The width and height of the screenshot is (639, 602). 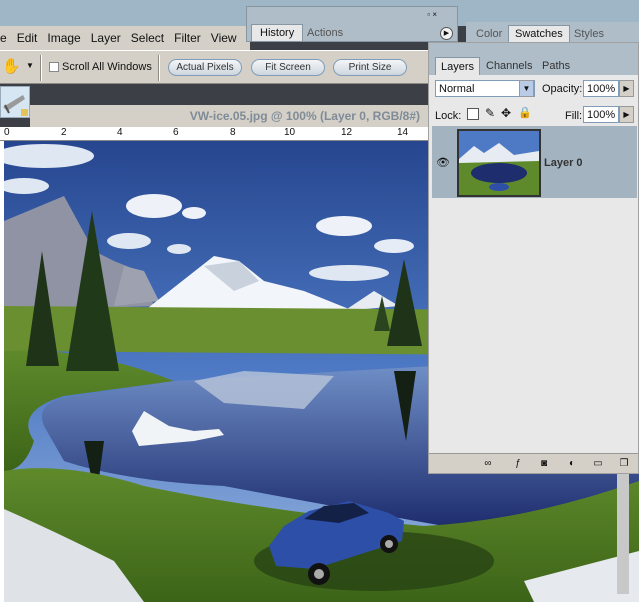 What do you see at coordinates (290, 132) in the screenshot?
I see `ruler-label: 10` at bounding box center [290, 132].